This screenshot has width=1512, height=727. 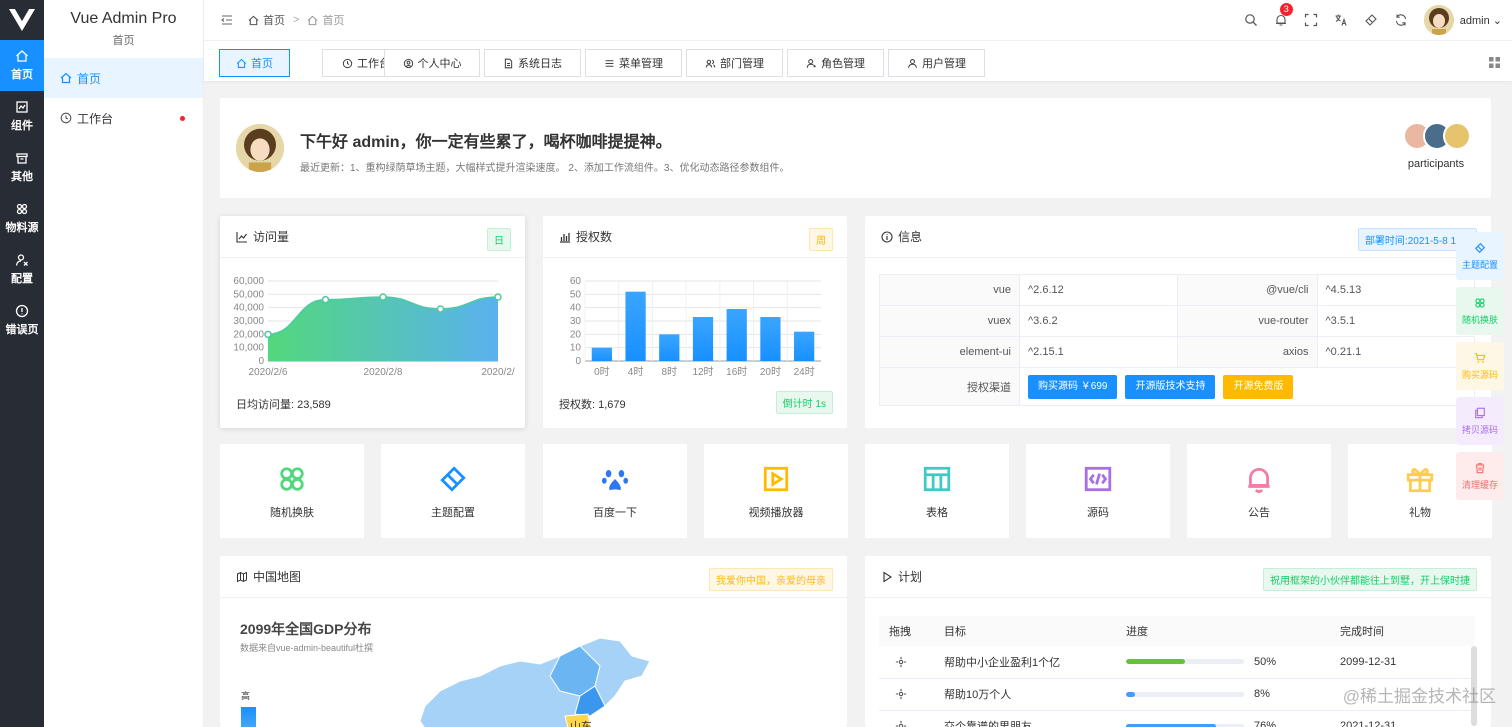 What do you see at coordinates (937, 491) in the screenshot?
I see `quick-card-table: 表格` at bounding box center [937, 491].